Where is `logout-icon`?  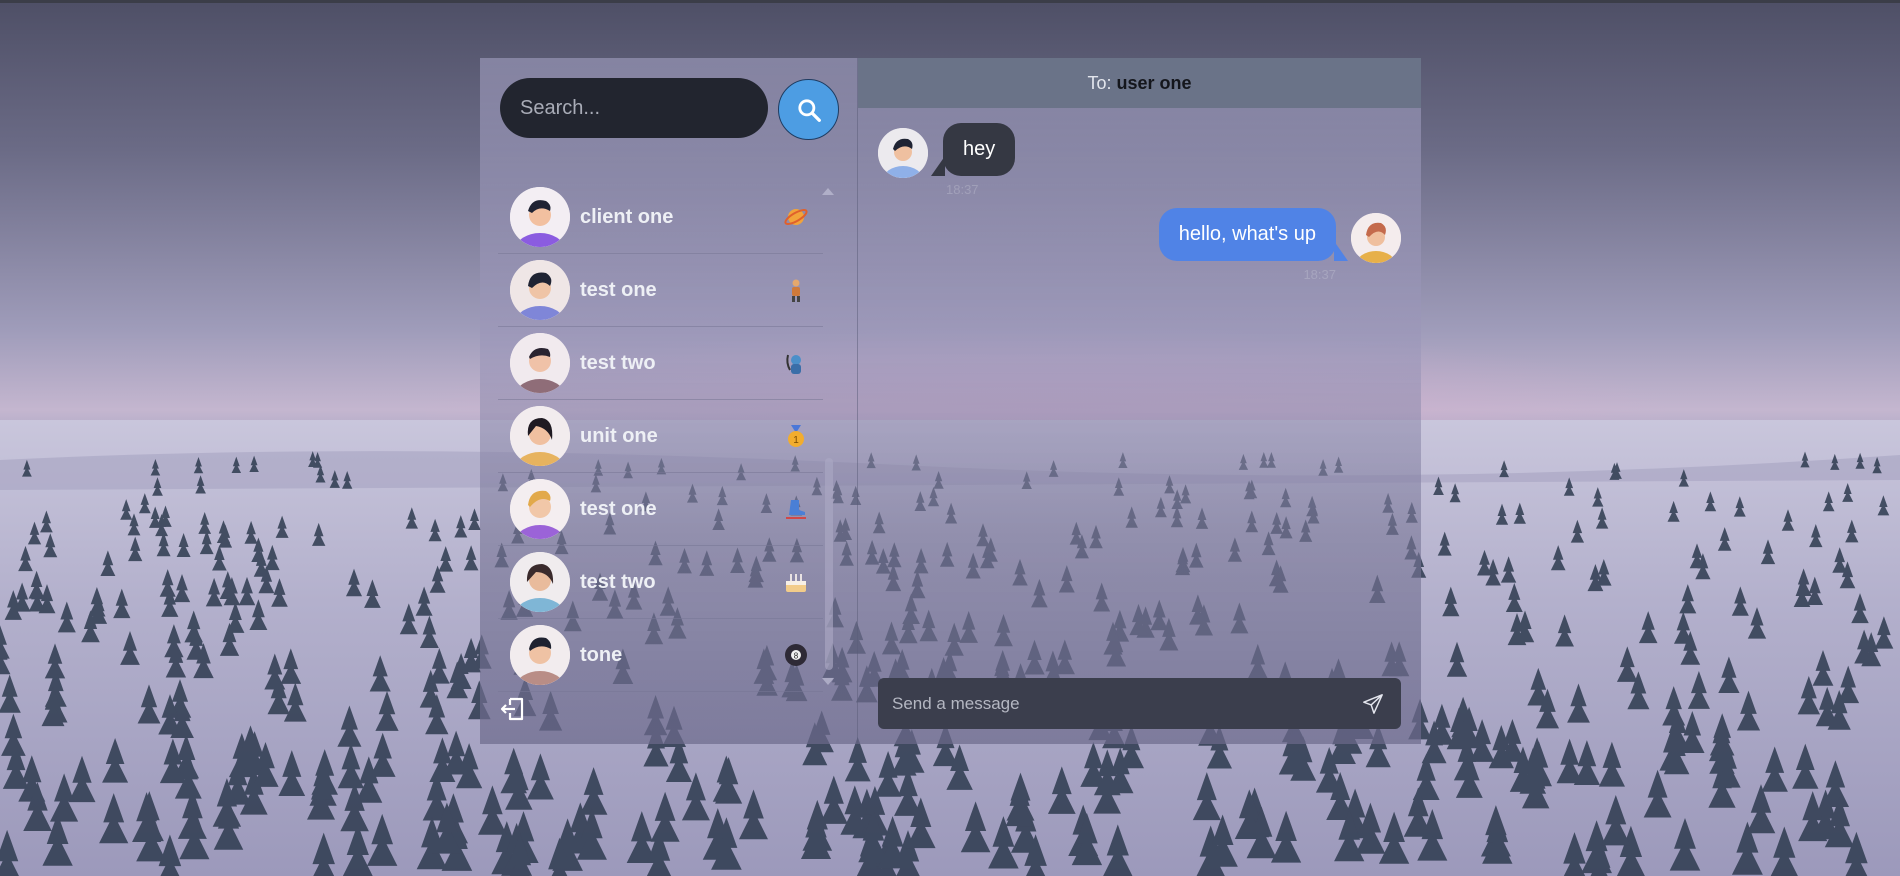
logout-icon is located at coordinates (512, 709).